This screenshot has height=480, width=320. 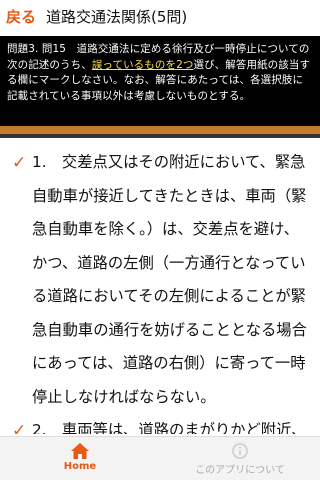 What do you see at coordinates (39, 162) in the screenshot?
I see `choice-number: 1.` at bounding box center [39, 162].